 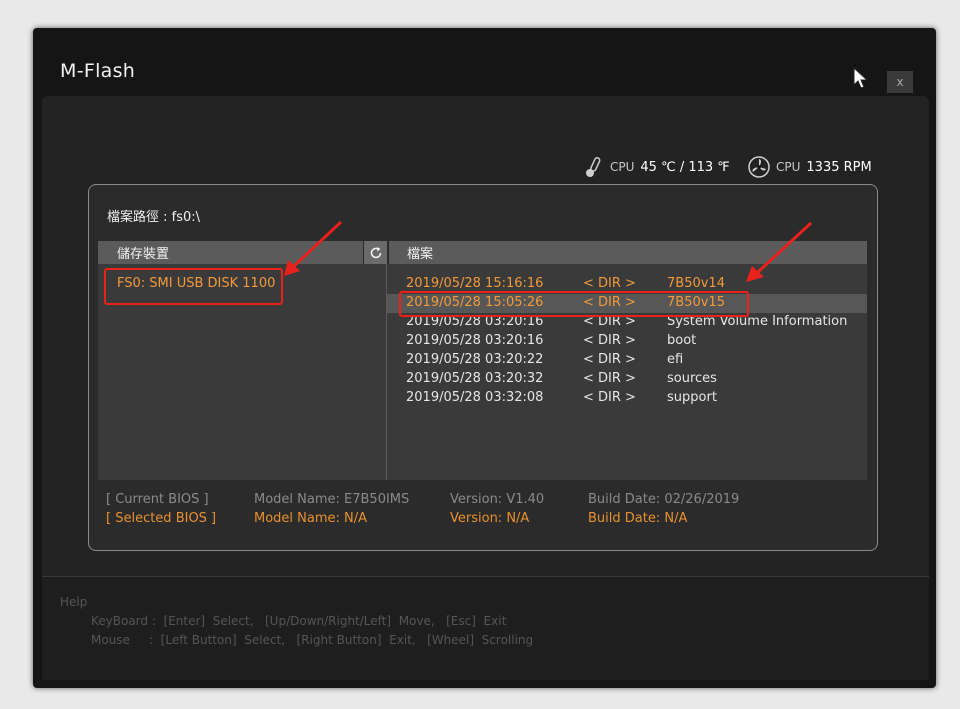 I want to click on refresh-icon, so click(x=375, y=252).